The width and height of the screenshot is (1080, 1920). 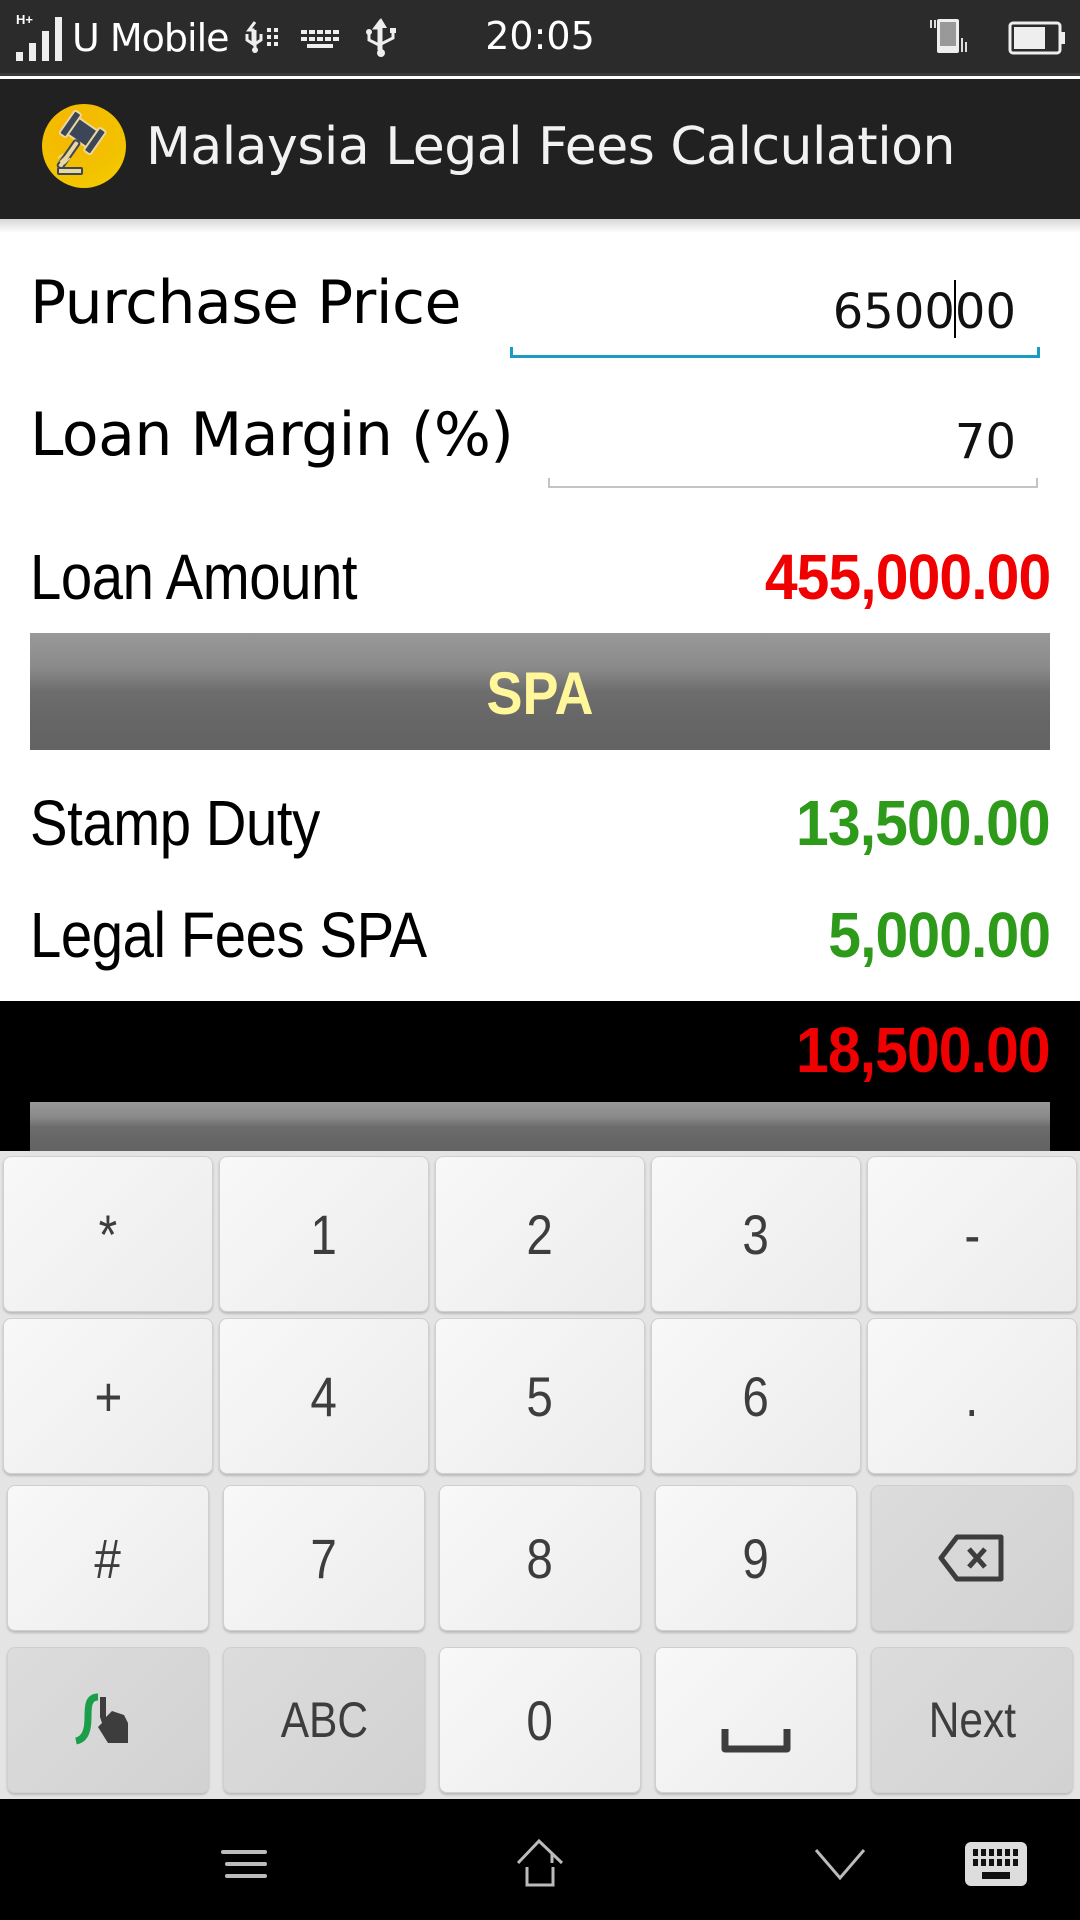 What do you see at coordinates (108, 1396) in the screenshot?
I see `key-plus: +` at bounding box center [108, 1396].